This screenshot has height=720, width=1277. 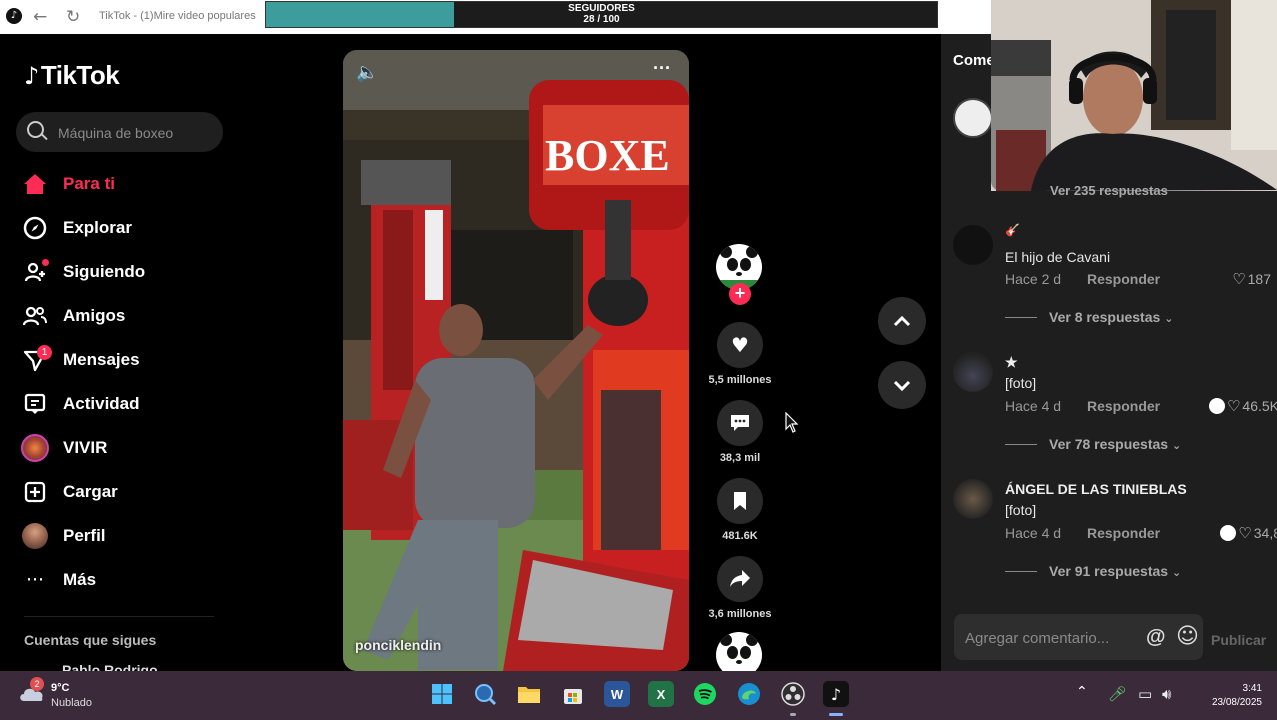 What do you see at coordinates (35, 272) in the screenshot?
I see `following-icon` at bounding box center [35, 272].